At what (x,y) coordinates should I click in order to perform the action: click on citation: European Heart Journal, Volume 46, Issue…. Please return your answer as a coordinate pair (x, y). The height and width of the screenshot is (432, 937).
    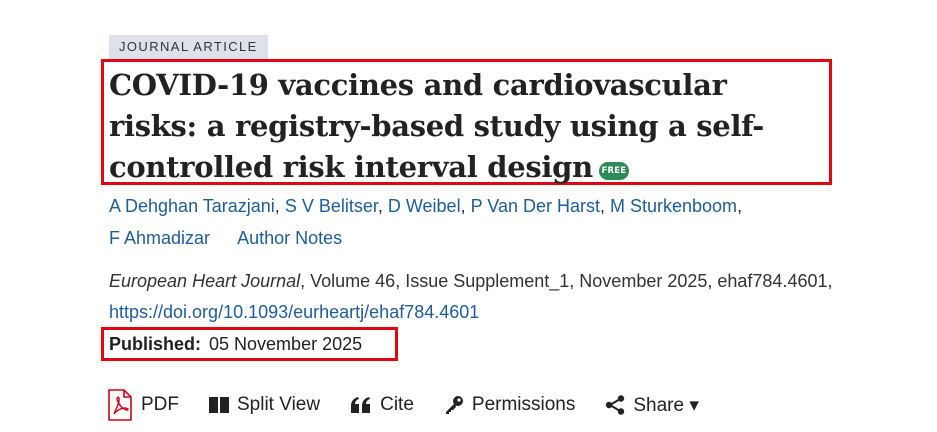
    Looking at the image, I should click on (509, 297).